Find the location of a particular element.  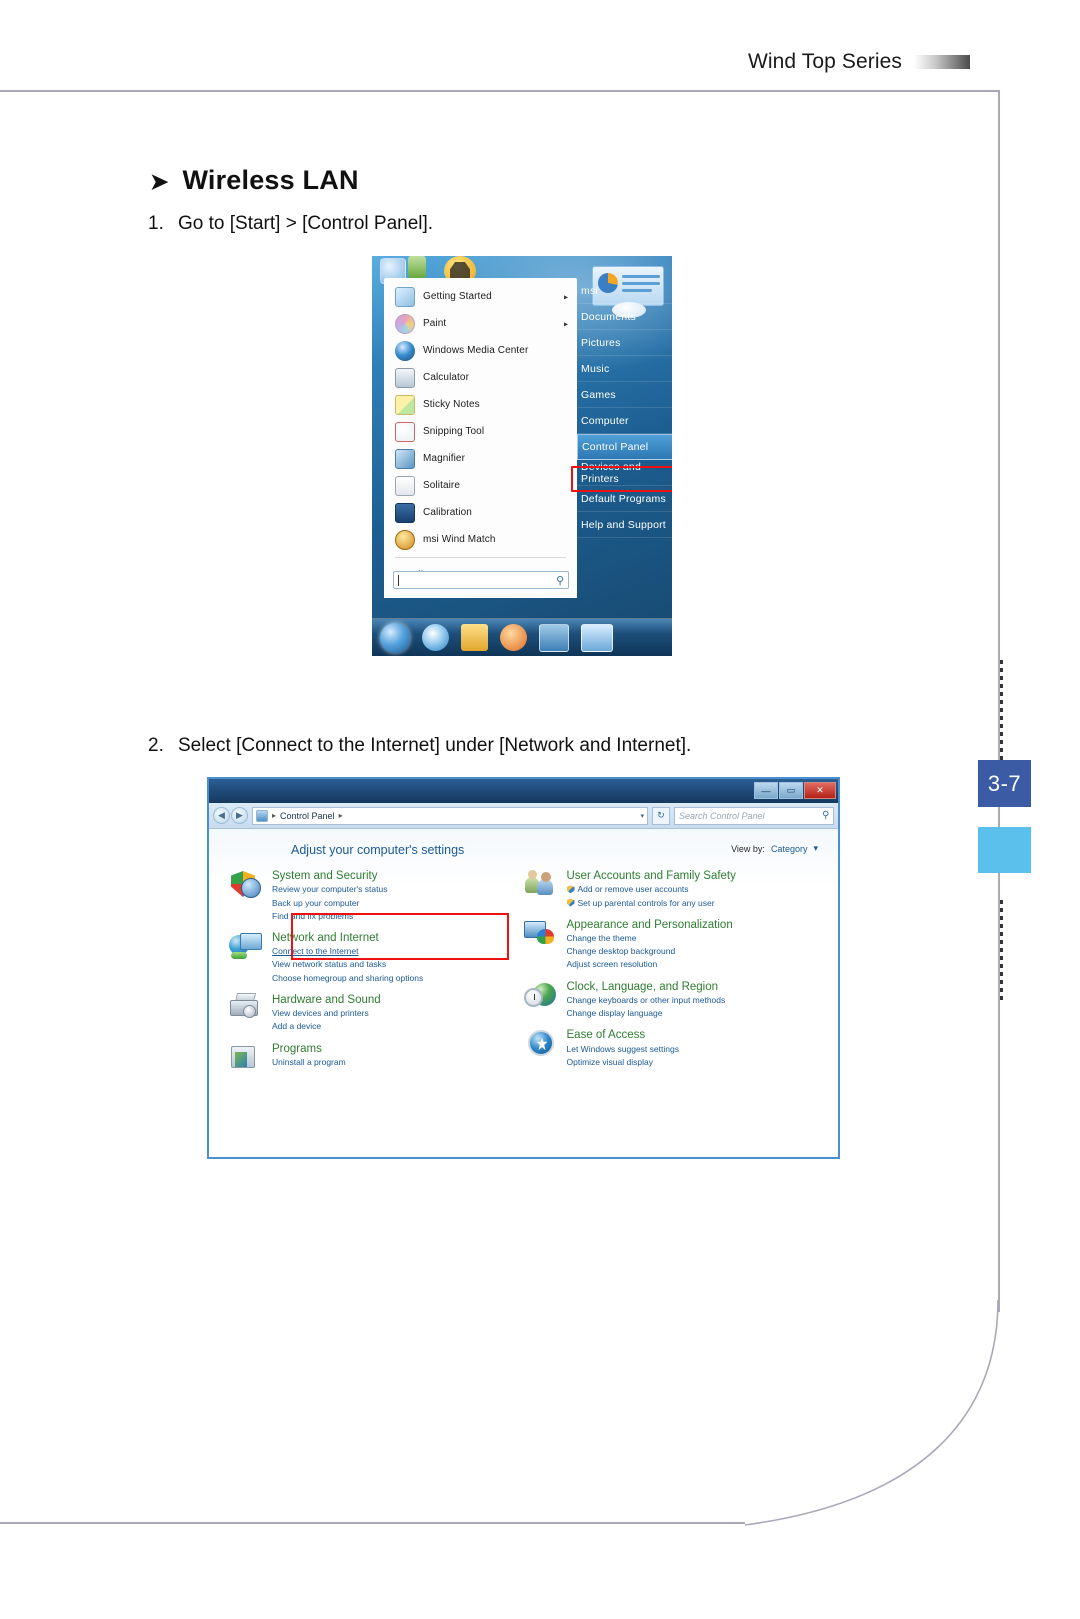

category-link: Adjust screen resolution is located at coordinates (650, 964).